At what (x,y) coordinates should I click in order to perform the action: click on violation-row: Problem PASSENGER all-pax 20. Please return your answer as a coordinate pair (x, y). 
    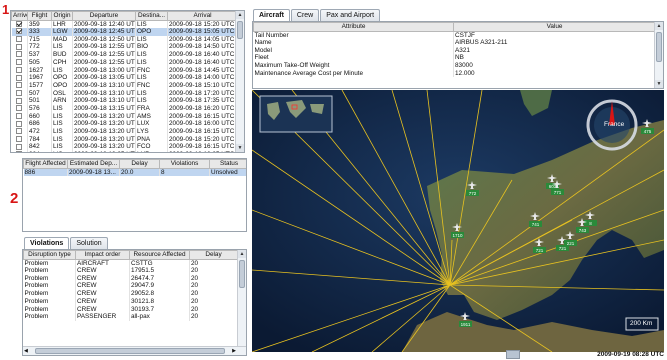
    Looking at the image, I should click on (130, 317).